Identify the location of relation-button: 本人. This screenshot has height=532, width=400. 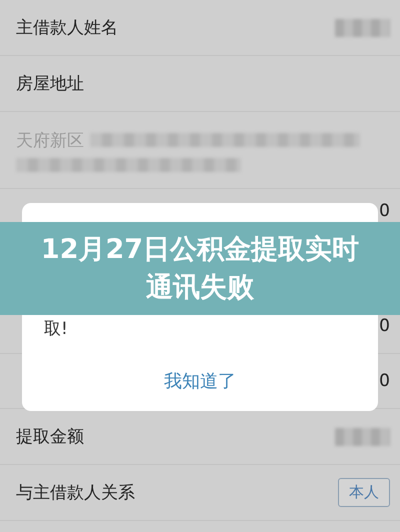
(364, 492).